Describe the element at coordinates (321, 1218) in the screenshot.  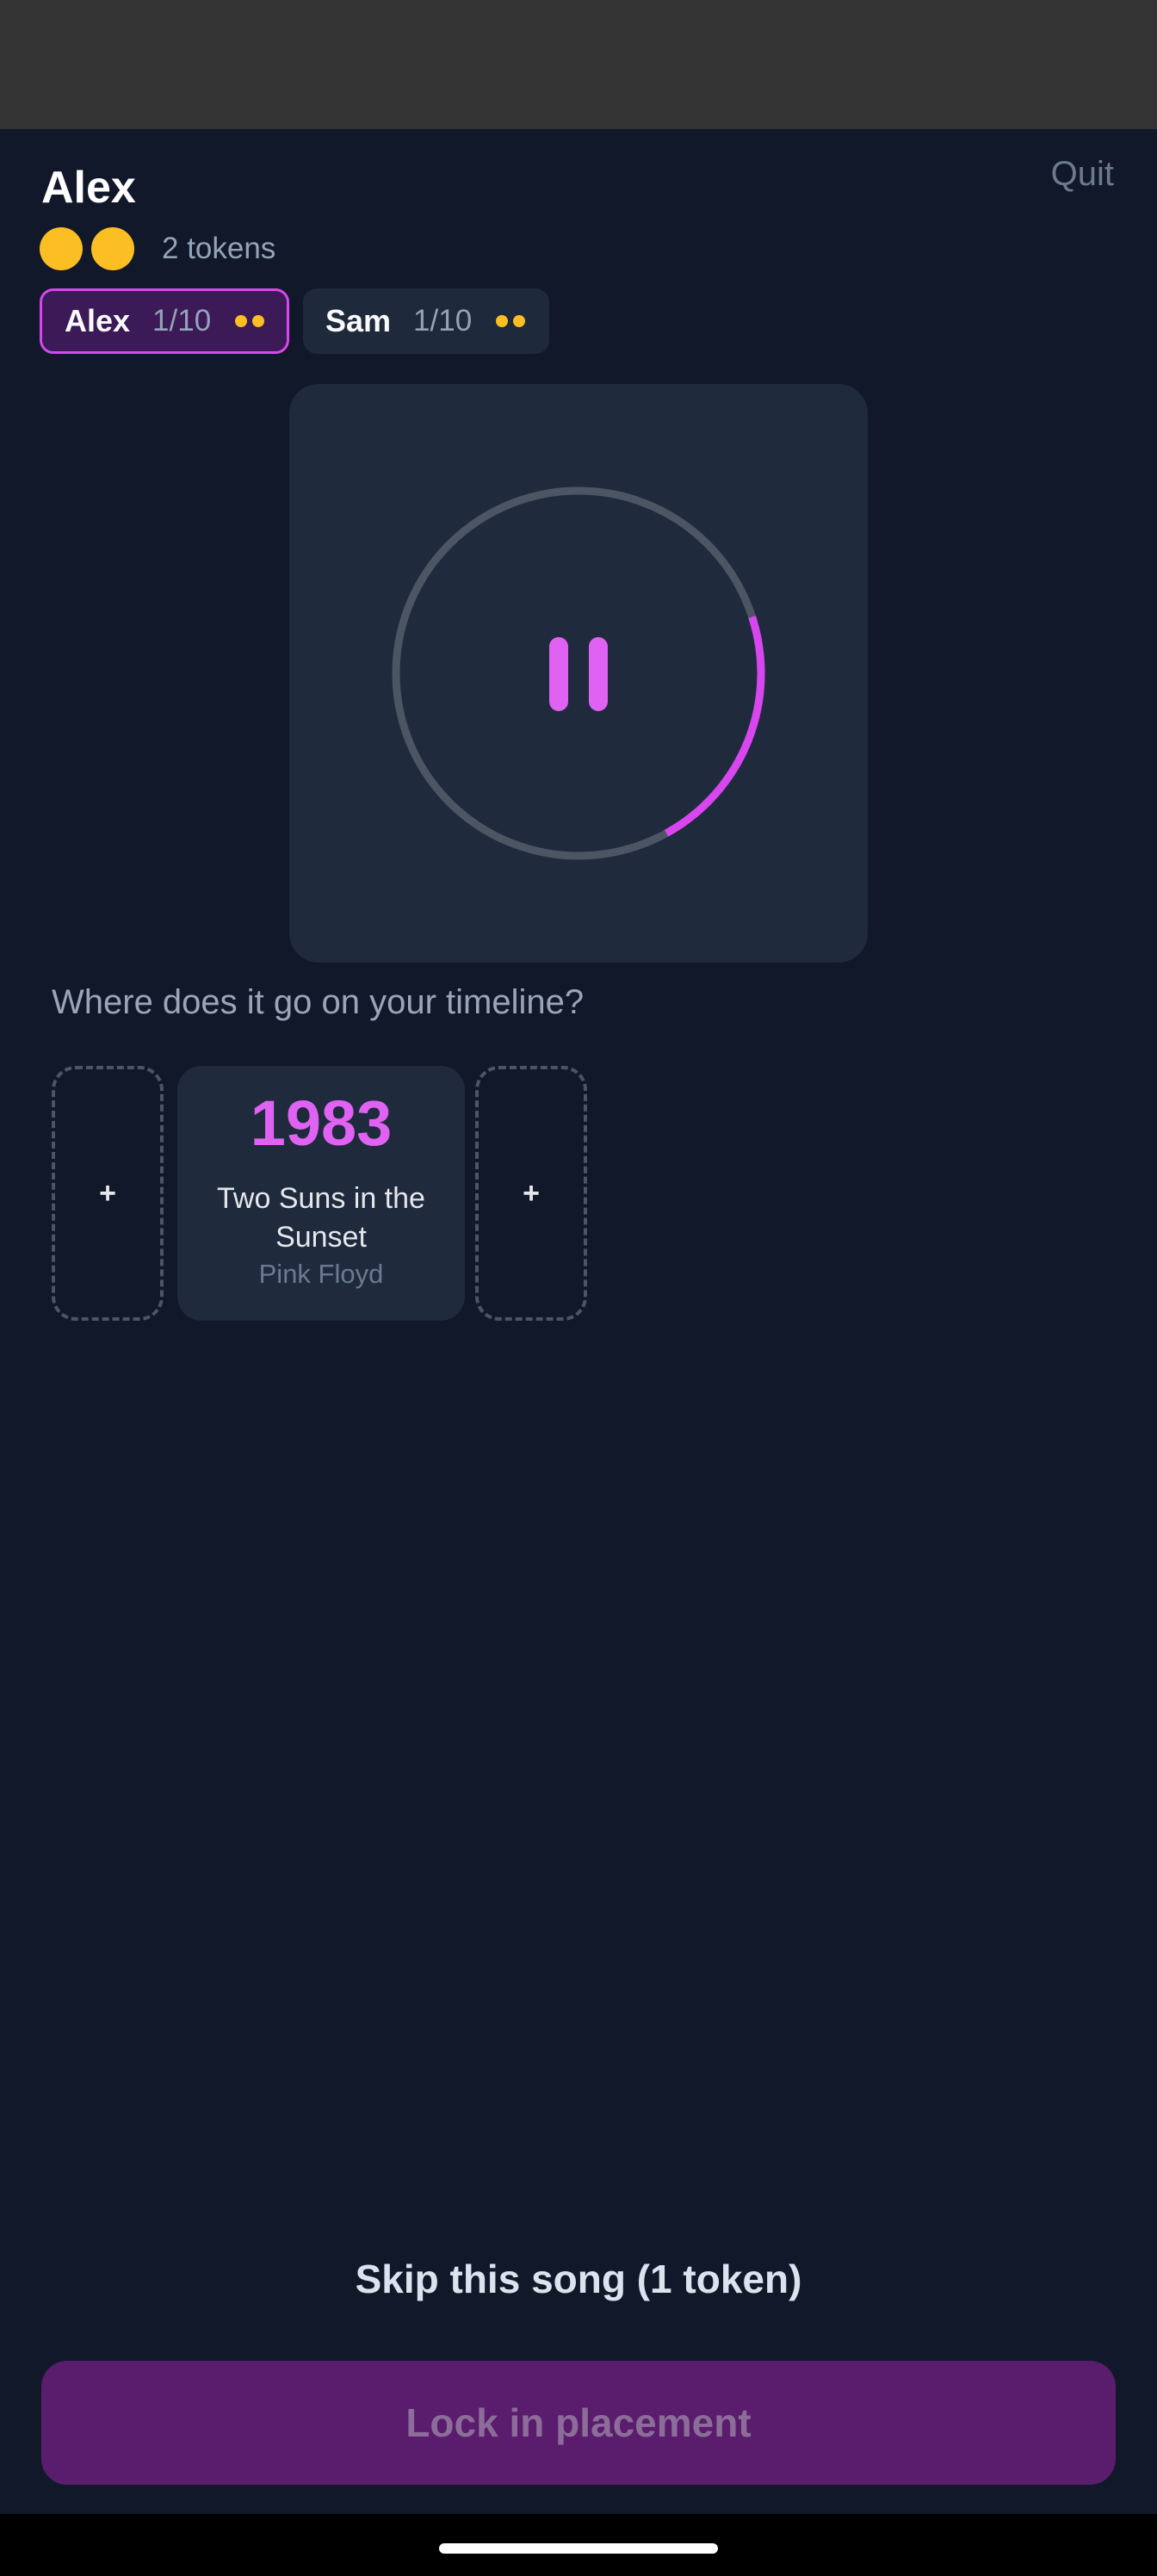
I see `song-title: Two Suns in the Sunset` at that location.